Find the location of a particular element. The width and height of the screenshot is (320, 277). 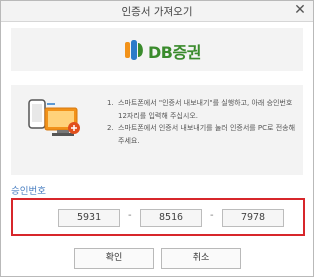

approval-number-label: 승인번호 is located at coordinates (28, 191).